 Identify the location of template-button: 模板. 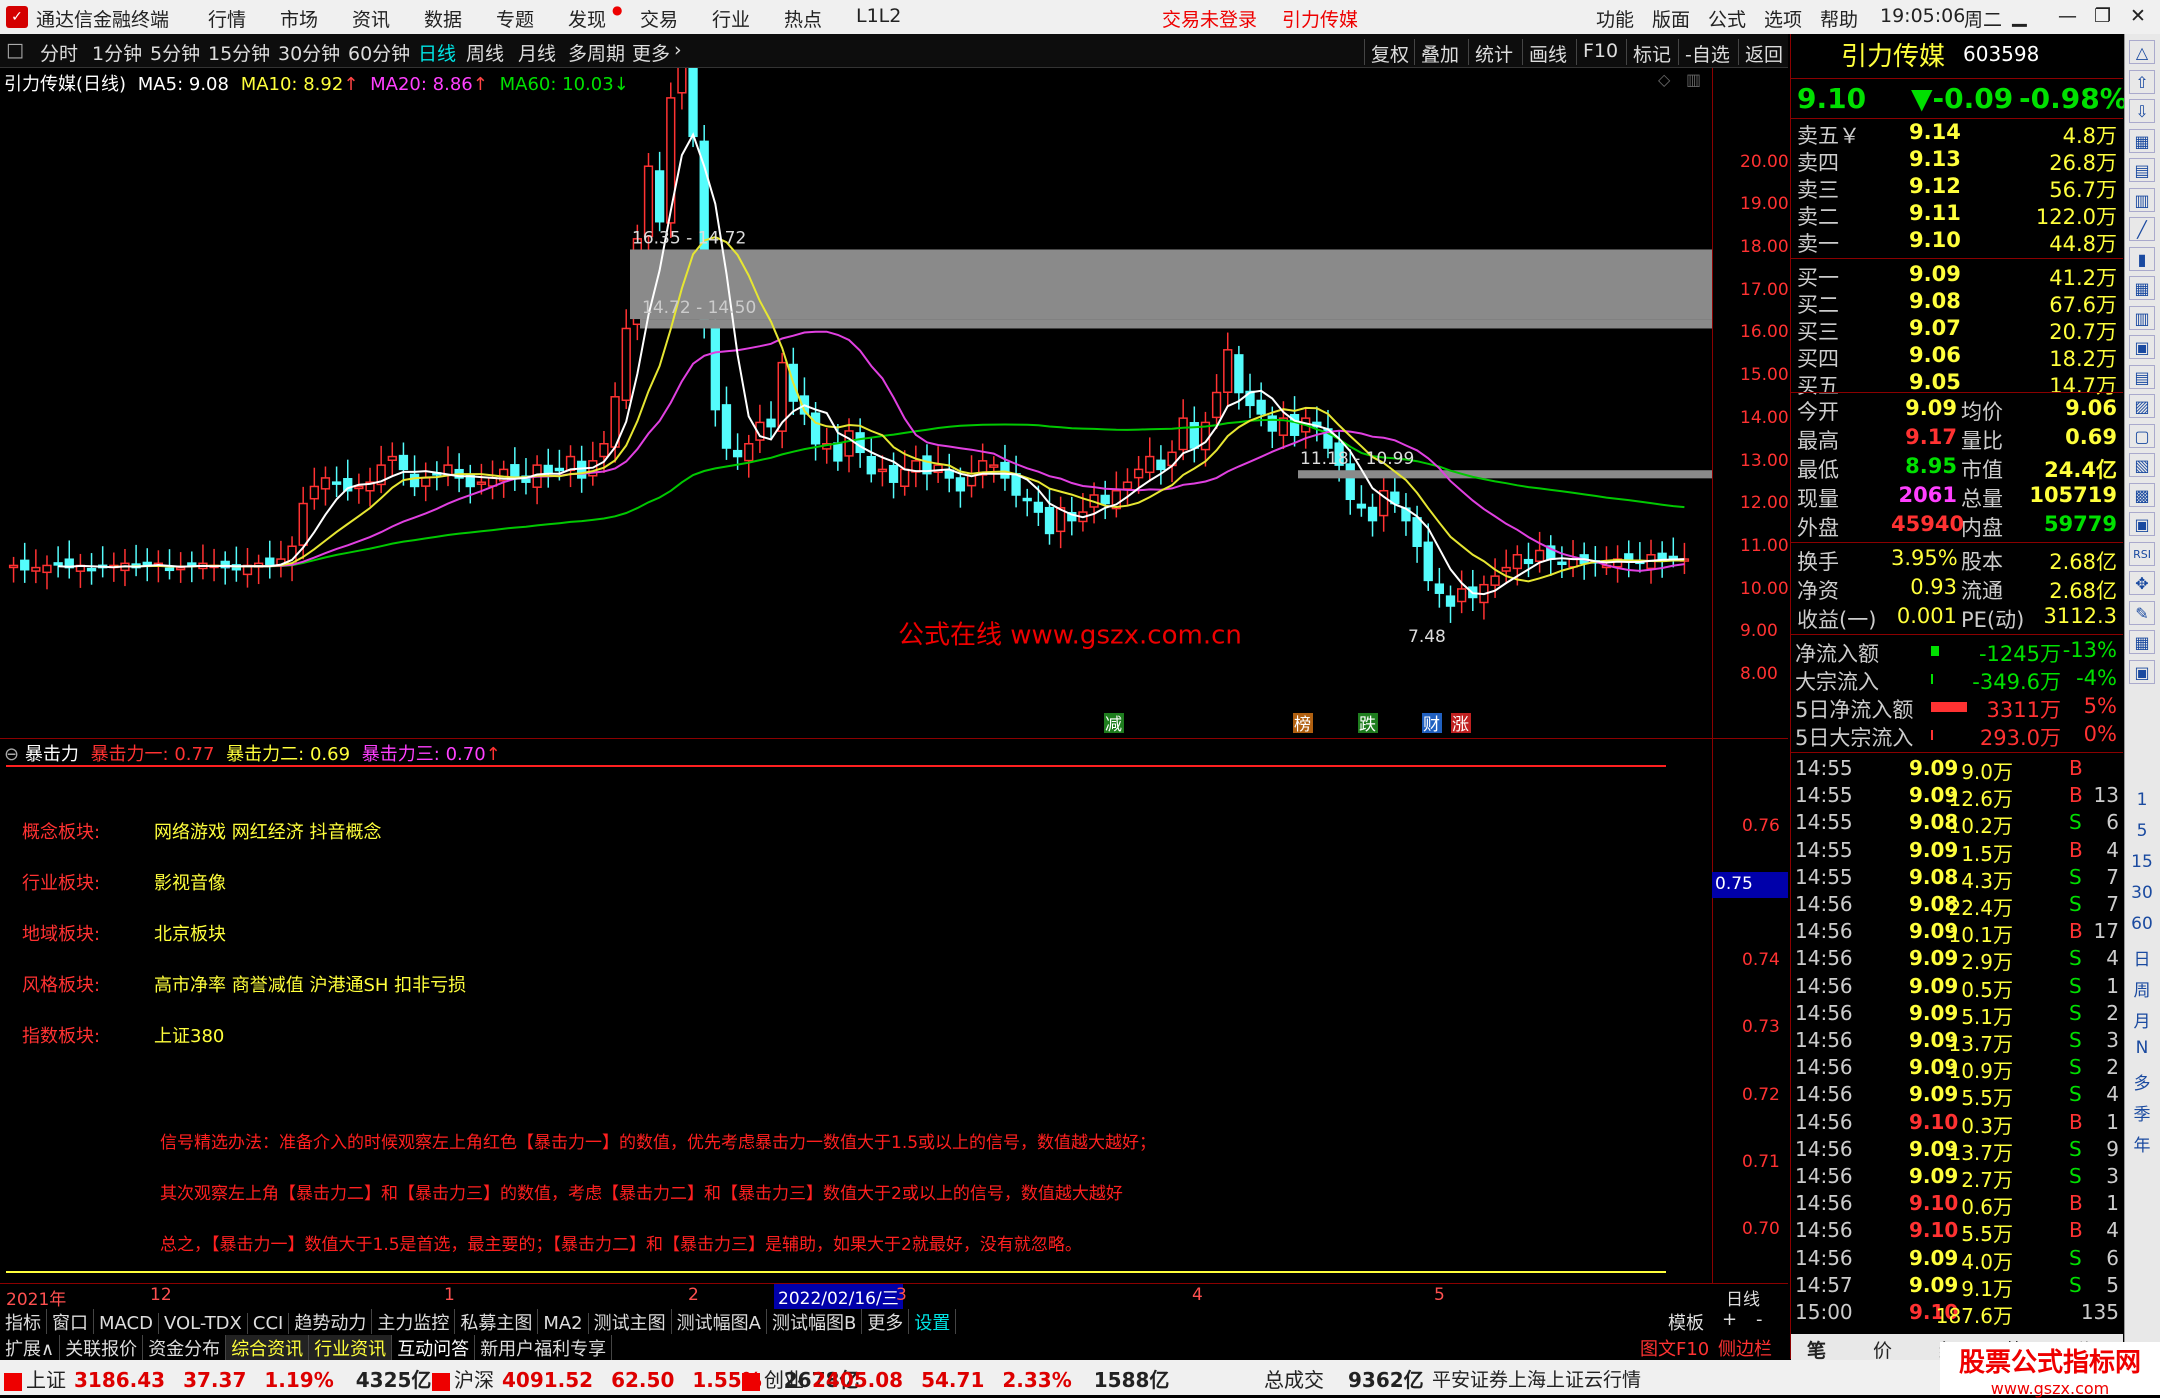
(1686, 1322).